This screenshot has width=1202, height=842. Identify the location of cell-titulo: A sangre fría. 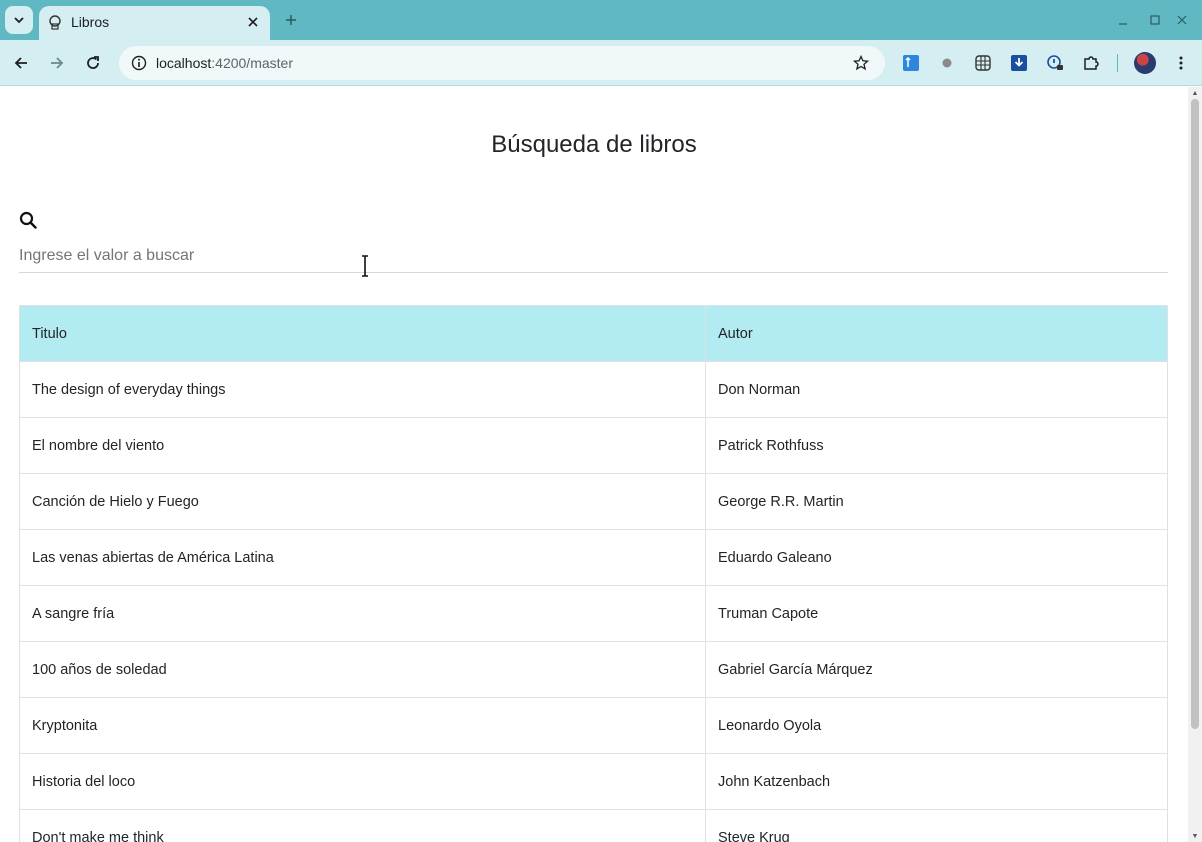
(362, 613).